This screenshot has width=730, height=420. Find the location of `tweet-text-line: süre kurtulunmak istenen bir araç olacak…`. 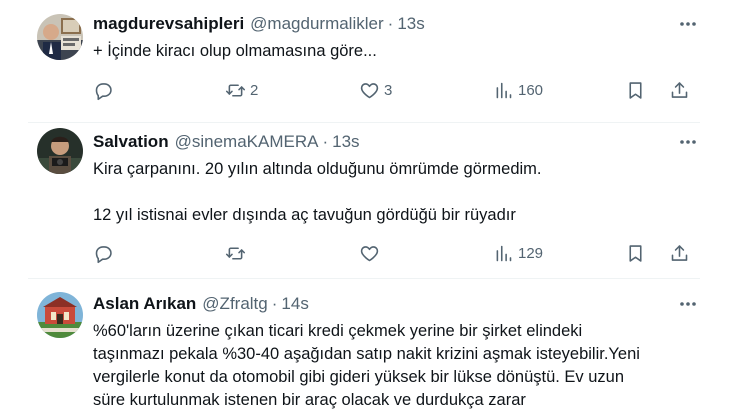

tweet-text-line: süre kurtulunmak istenen bir araç olacak… is located at coordinates (309, 400).